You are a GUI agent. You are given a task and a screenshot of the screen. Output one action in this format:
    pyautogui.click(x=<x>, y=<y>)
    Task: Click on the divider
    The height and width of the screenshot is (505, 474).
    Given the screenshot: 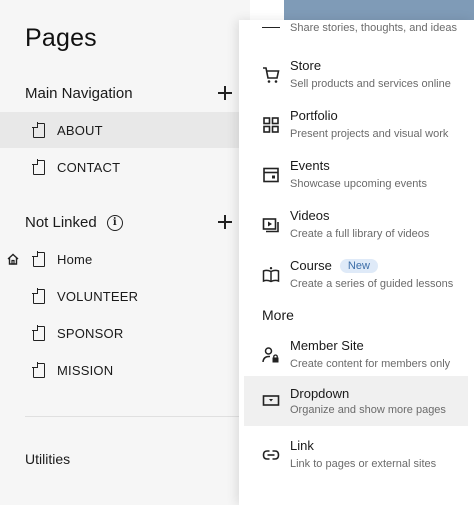 What is the action you would take?
    pyautogui.click(x=132, y=416)
    